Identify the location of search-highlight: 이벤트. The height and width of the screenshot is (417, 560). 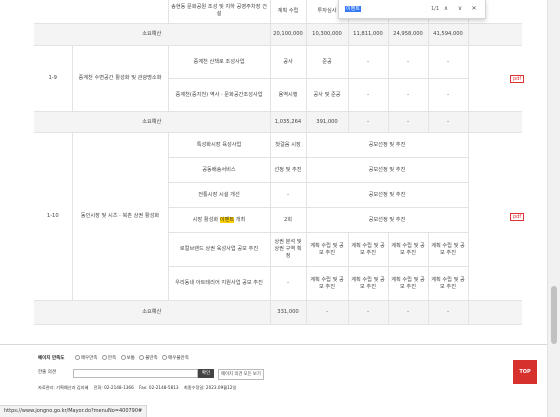
(227, 219).